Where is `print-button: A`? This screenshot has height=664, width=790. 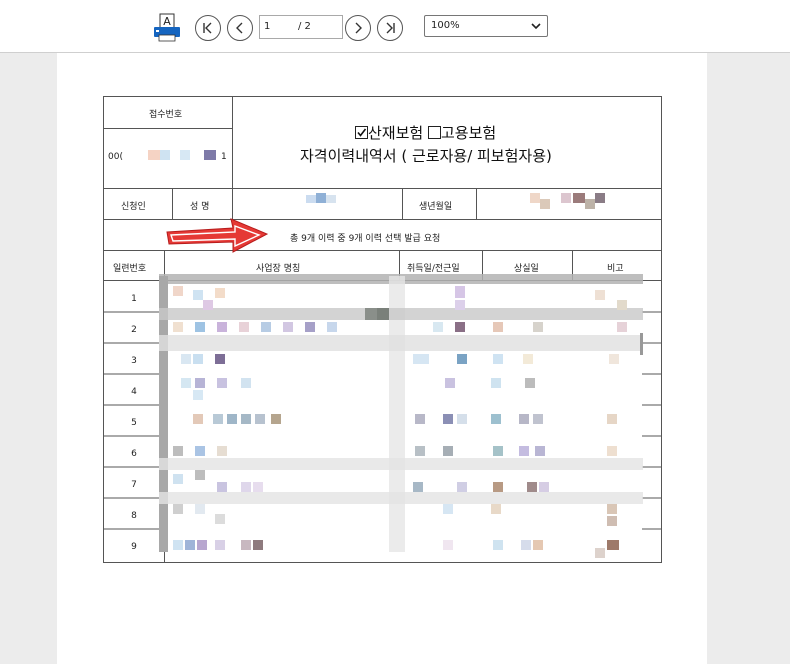
print-button: A is located at coordinates (168, 28).